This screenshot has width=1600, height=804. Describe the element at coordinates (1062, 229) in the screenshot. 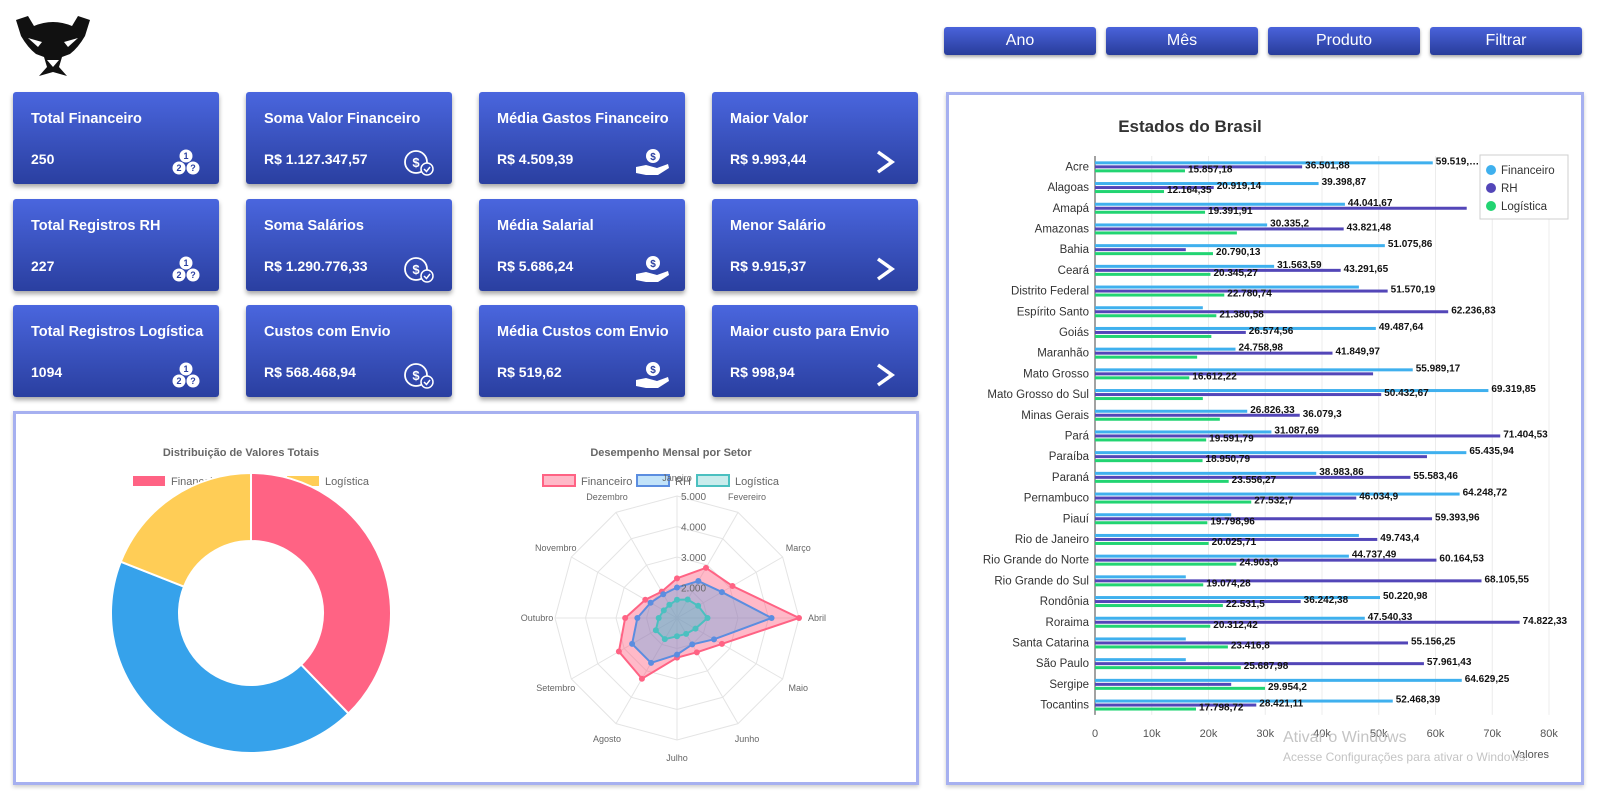

I see `category-label: Amazonas` at that location.